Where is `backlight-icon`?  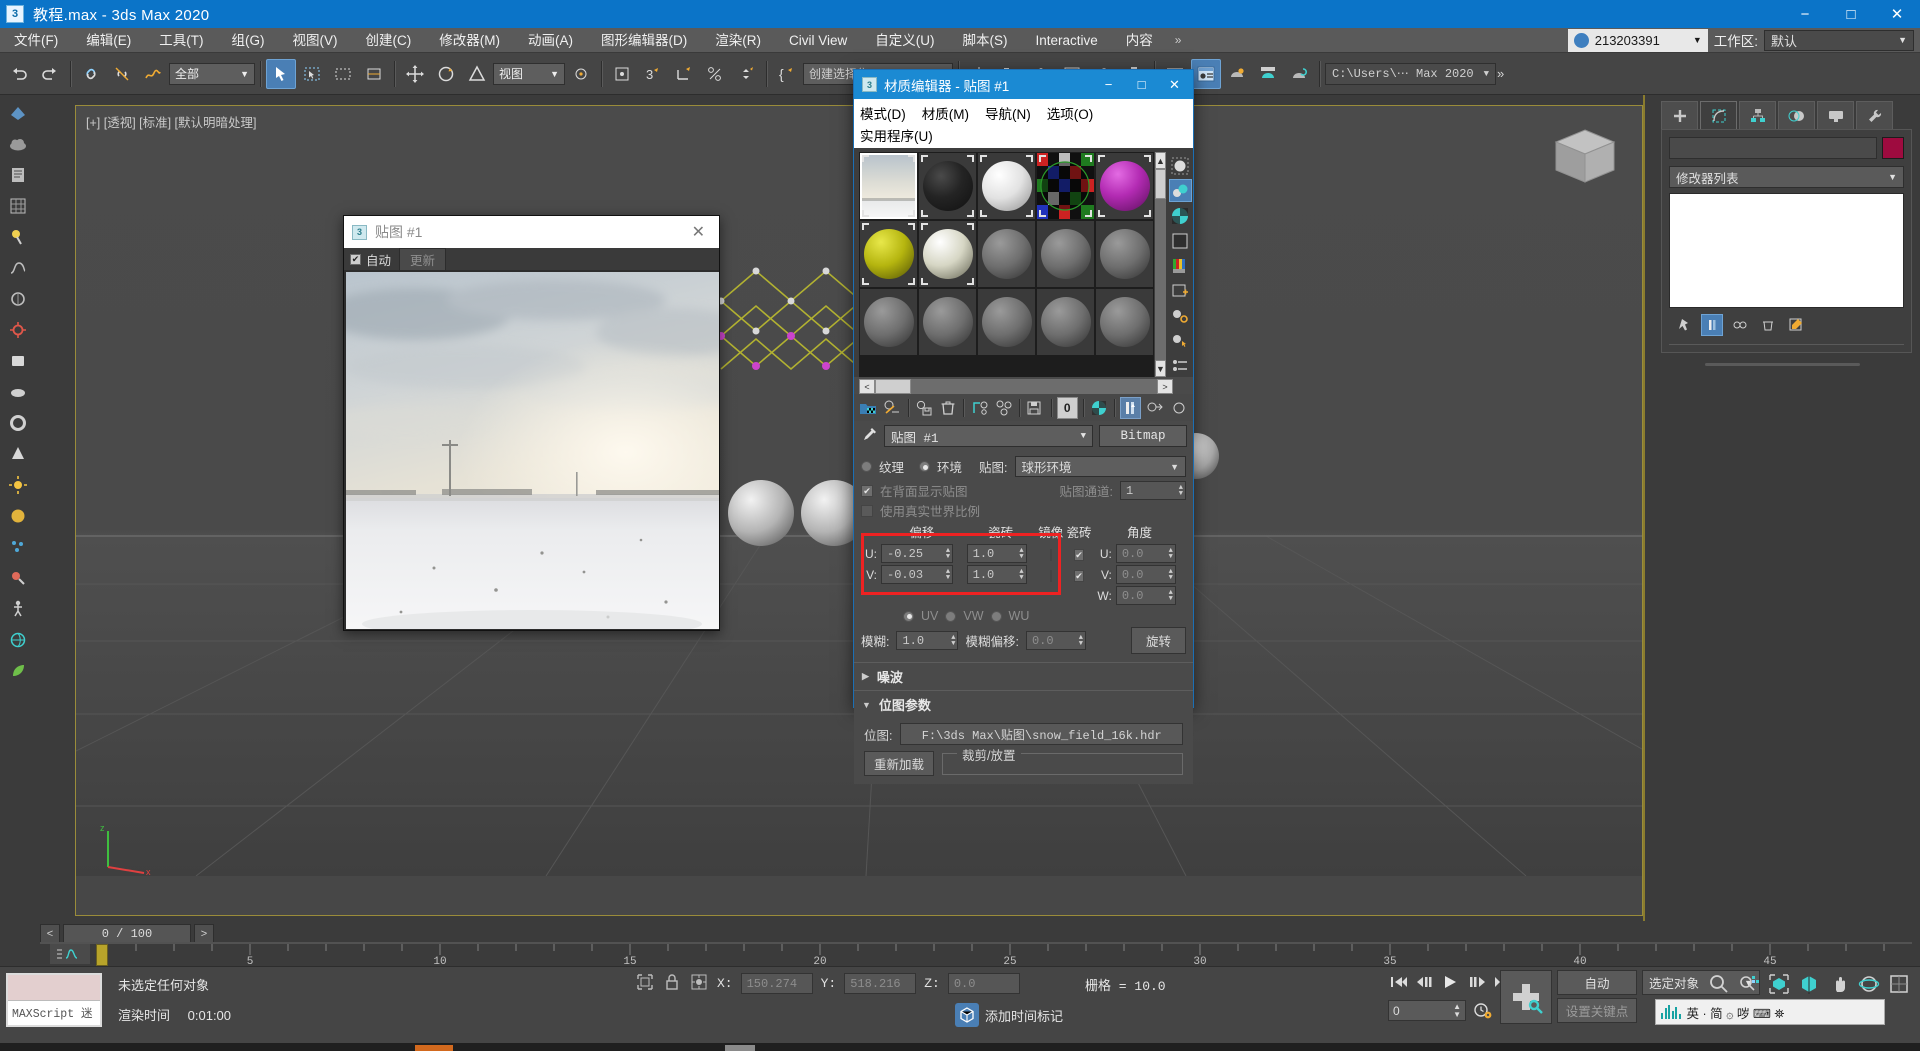 backlight-icon is located at coordinates (1180, 190).